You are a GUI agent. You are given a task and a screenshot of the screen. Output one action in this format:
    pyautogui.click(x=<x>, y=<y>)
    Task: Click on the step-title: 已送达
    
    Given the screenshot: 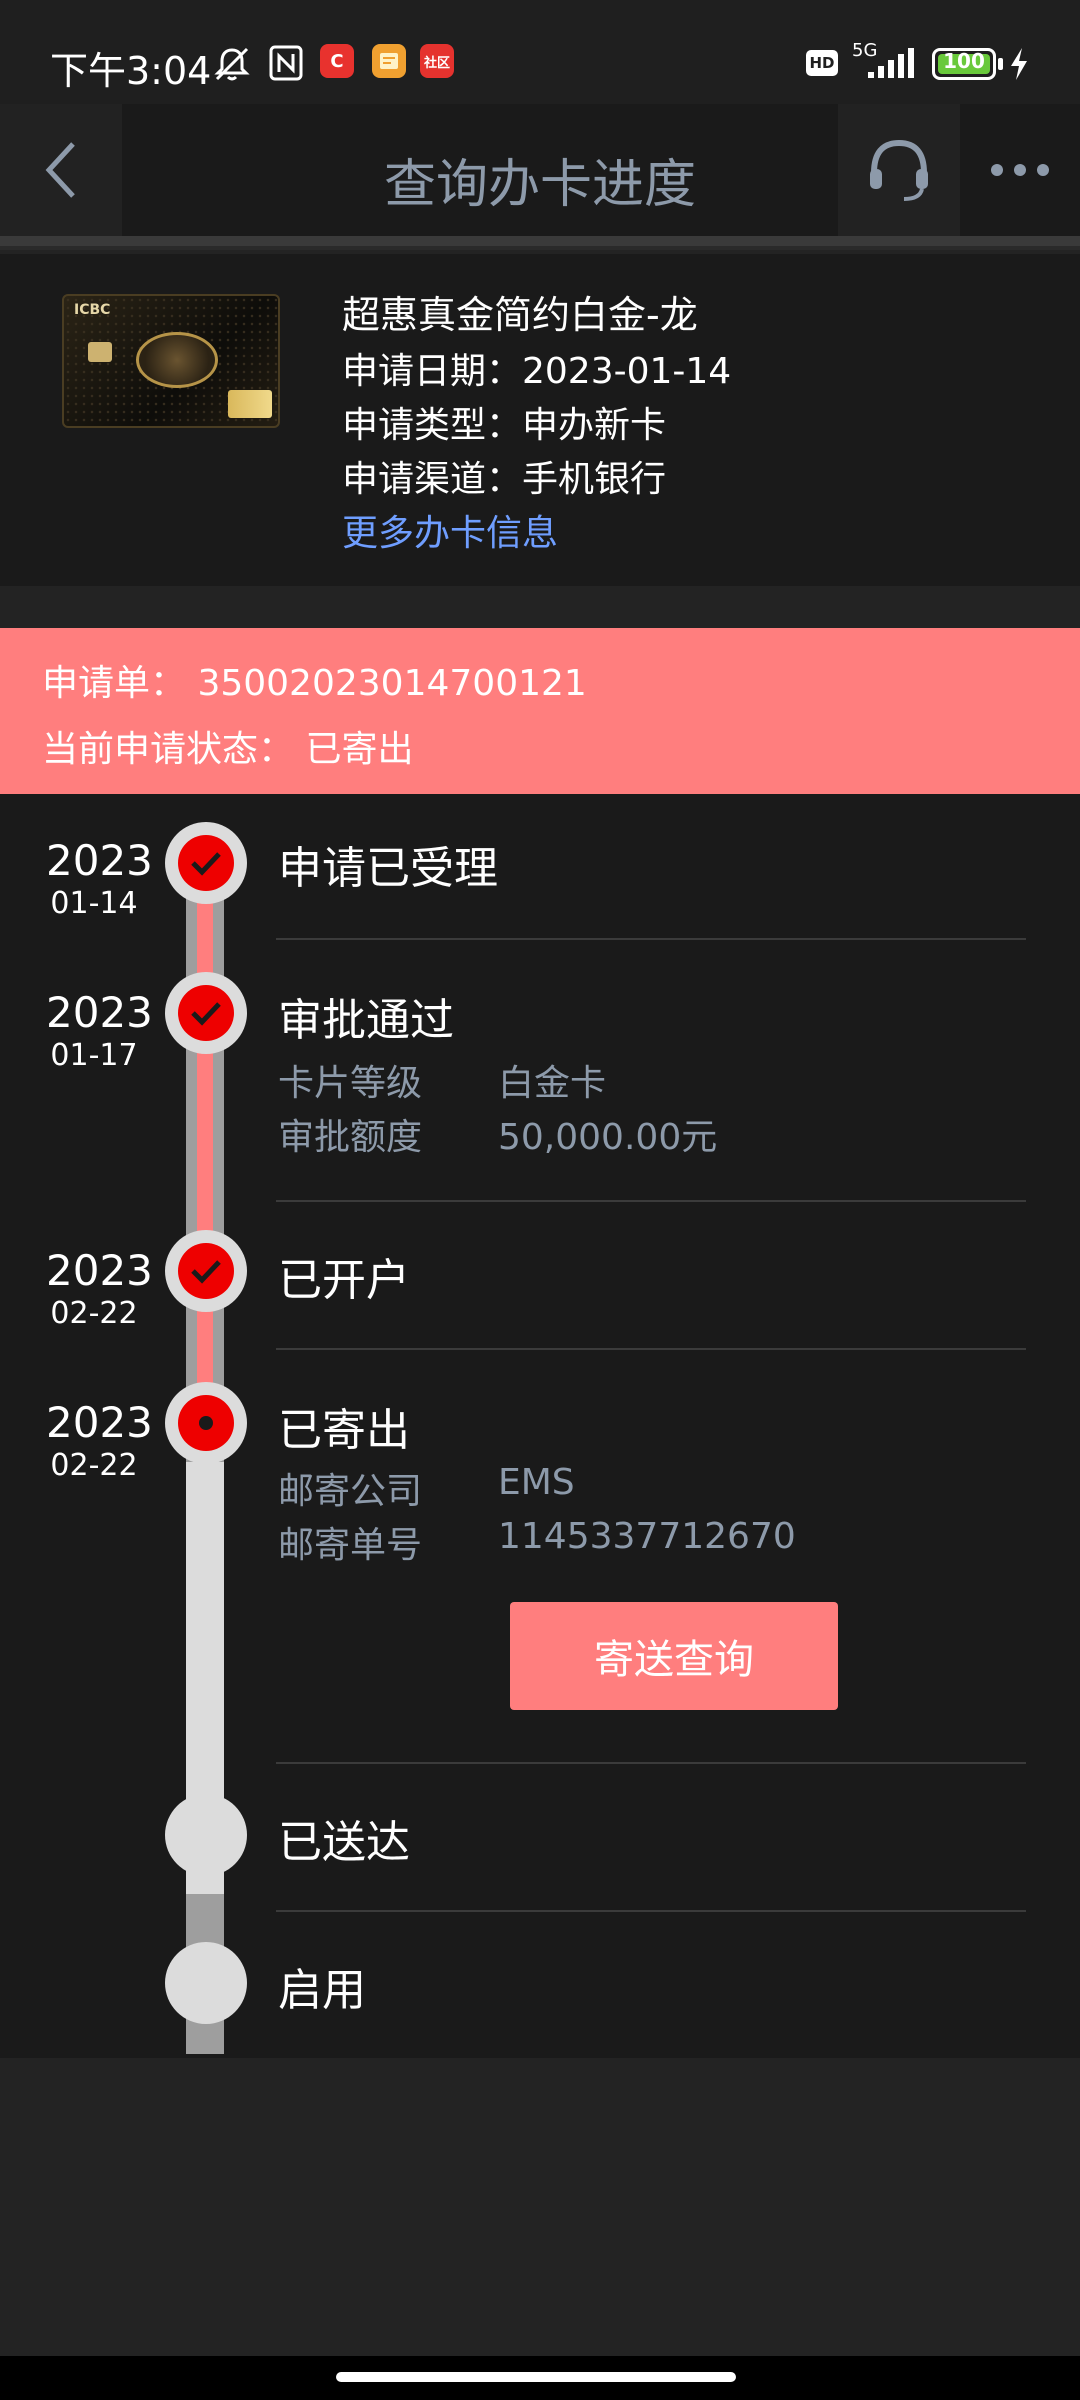 What is the action you would take?
    pyautogui.click(x=344, y=1842)
    